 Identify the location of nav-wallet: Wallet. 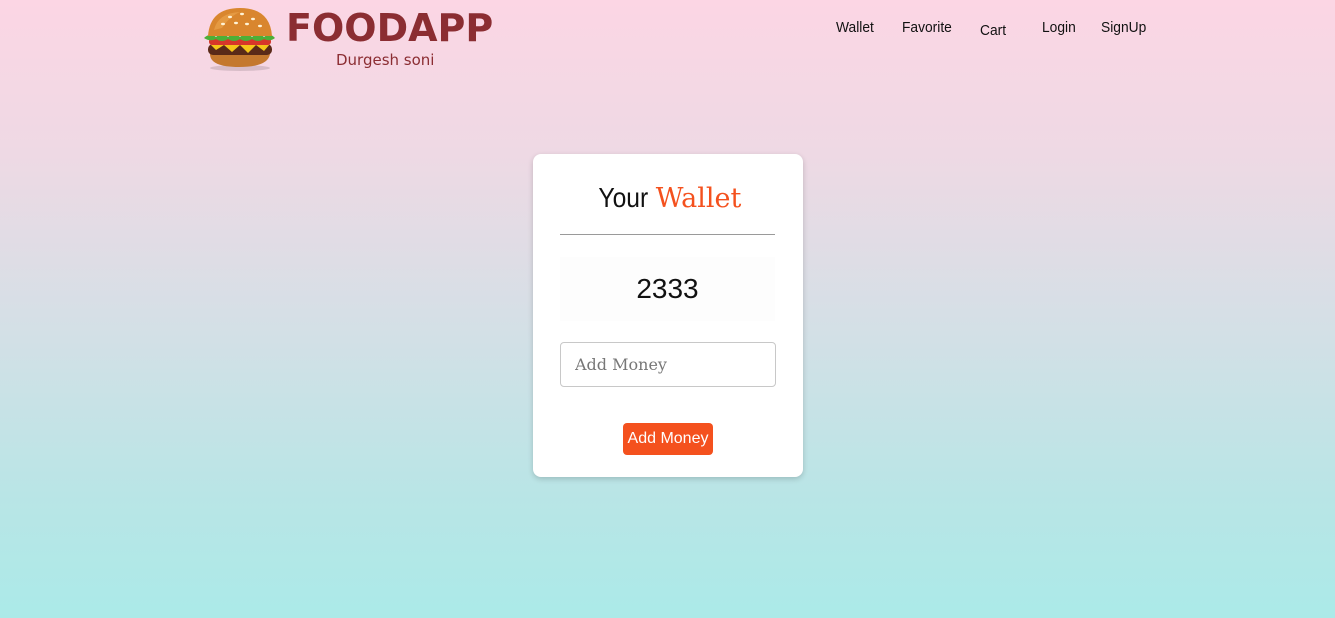
(855, 28).